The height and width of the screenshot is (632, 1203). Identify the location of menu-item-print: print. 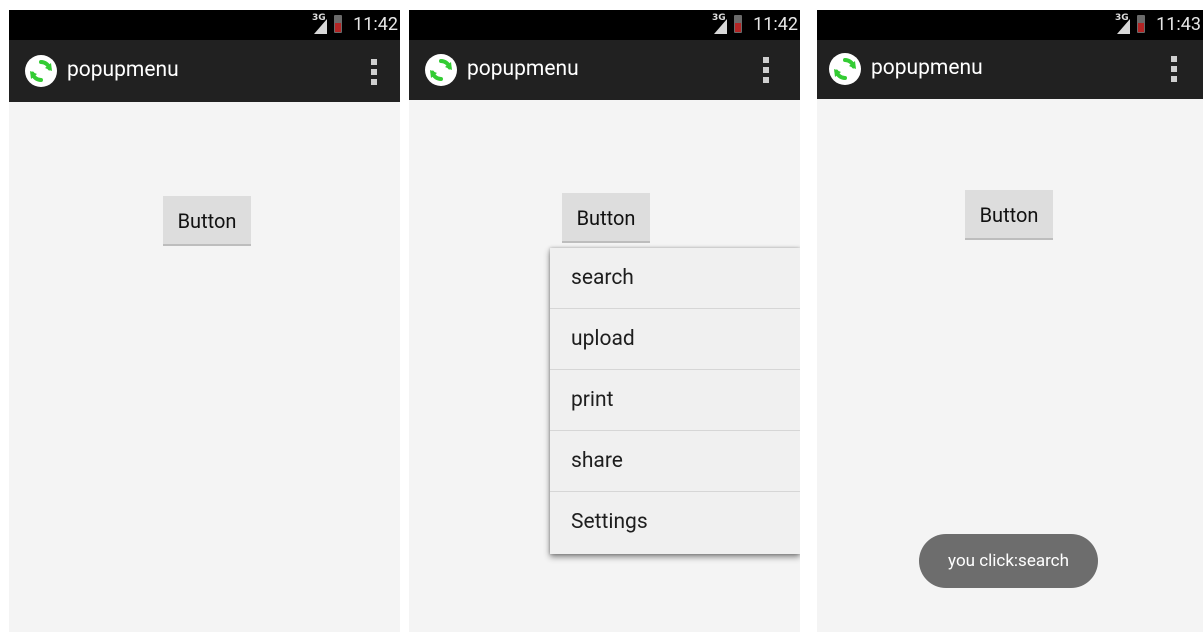
(675, 400).